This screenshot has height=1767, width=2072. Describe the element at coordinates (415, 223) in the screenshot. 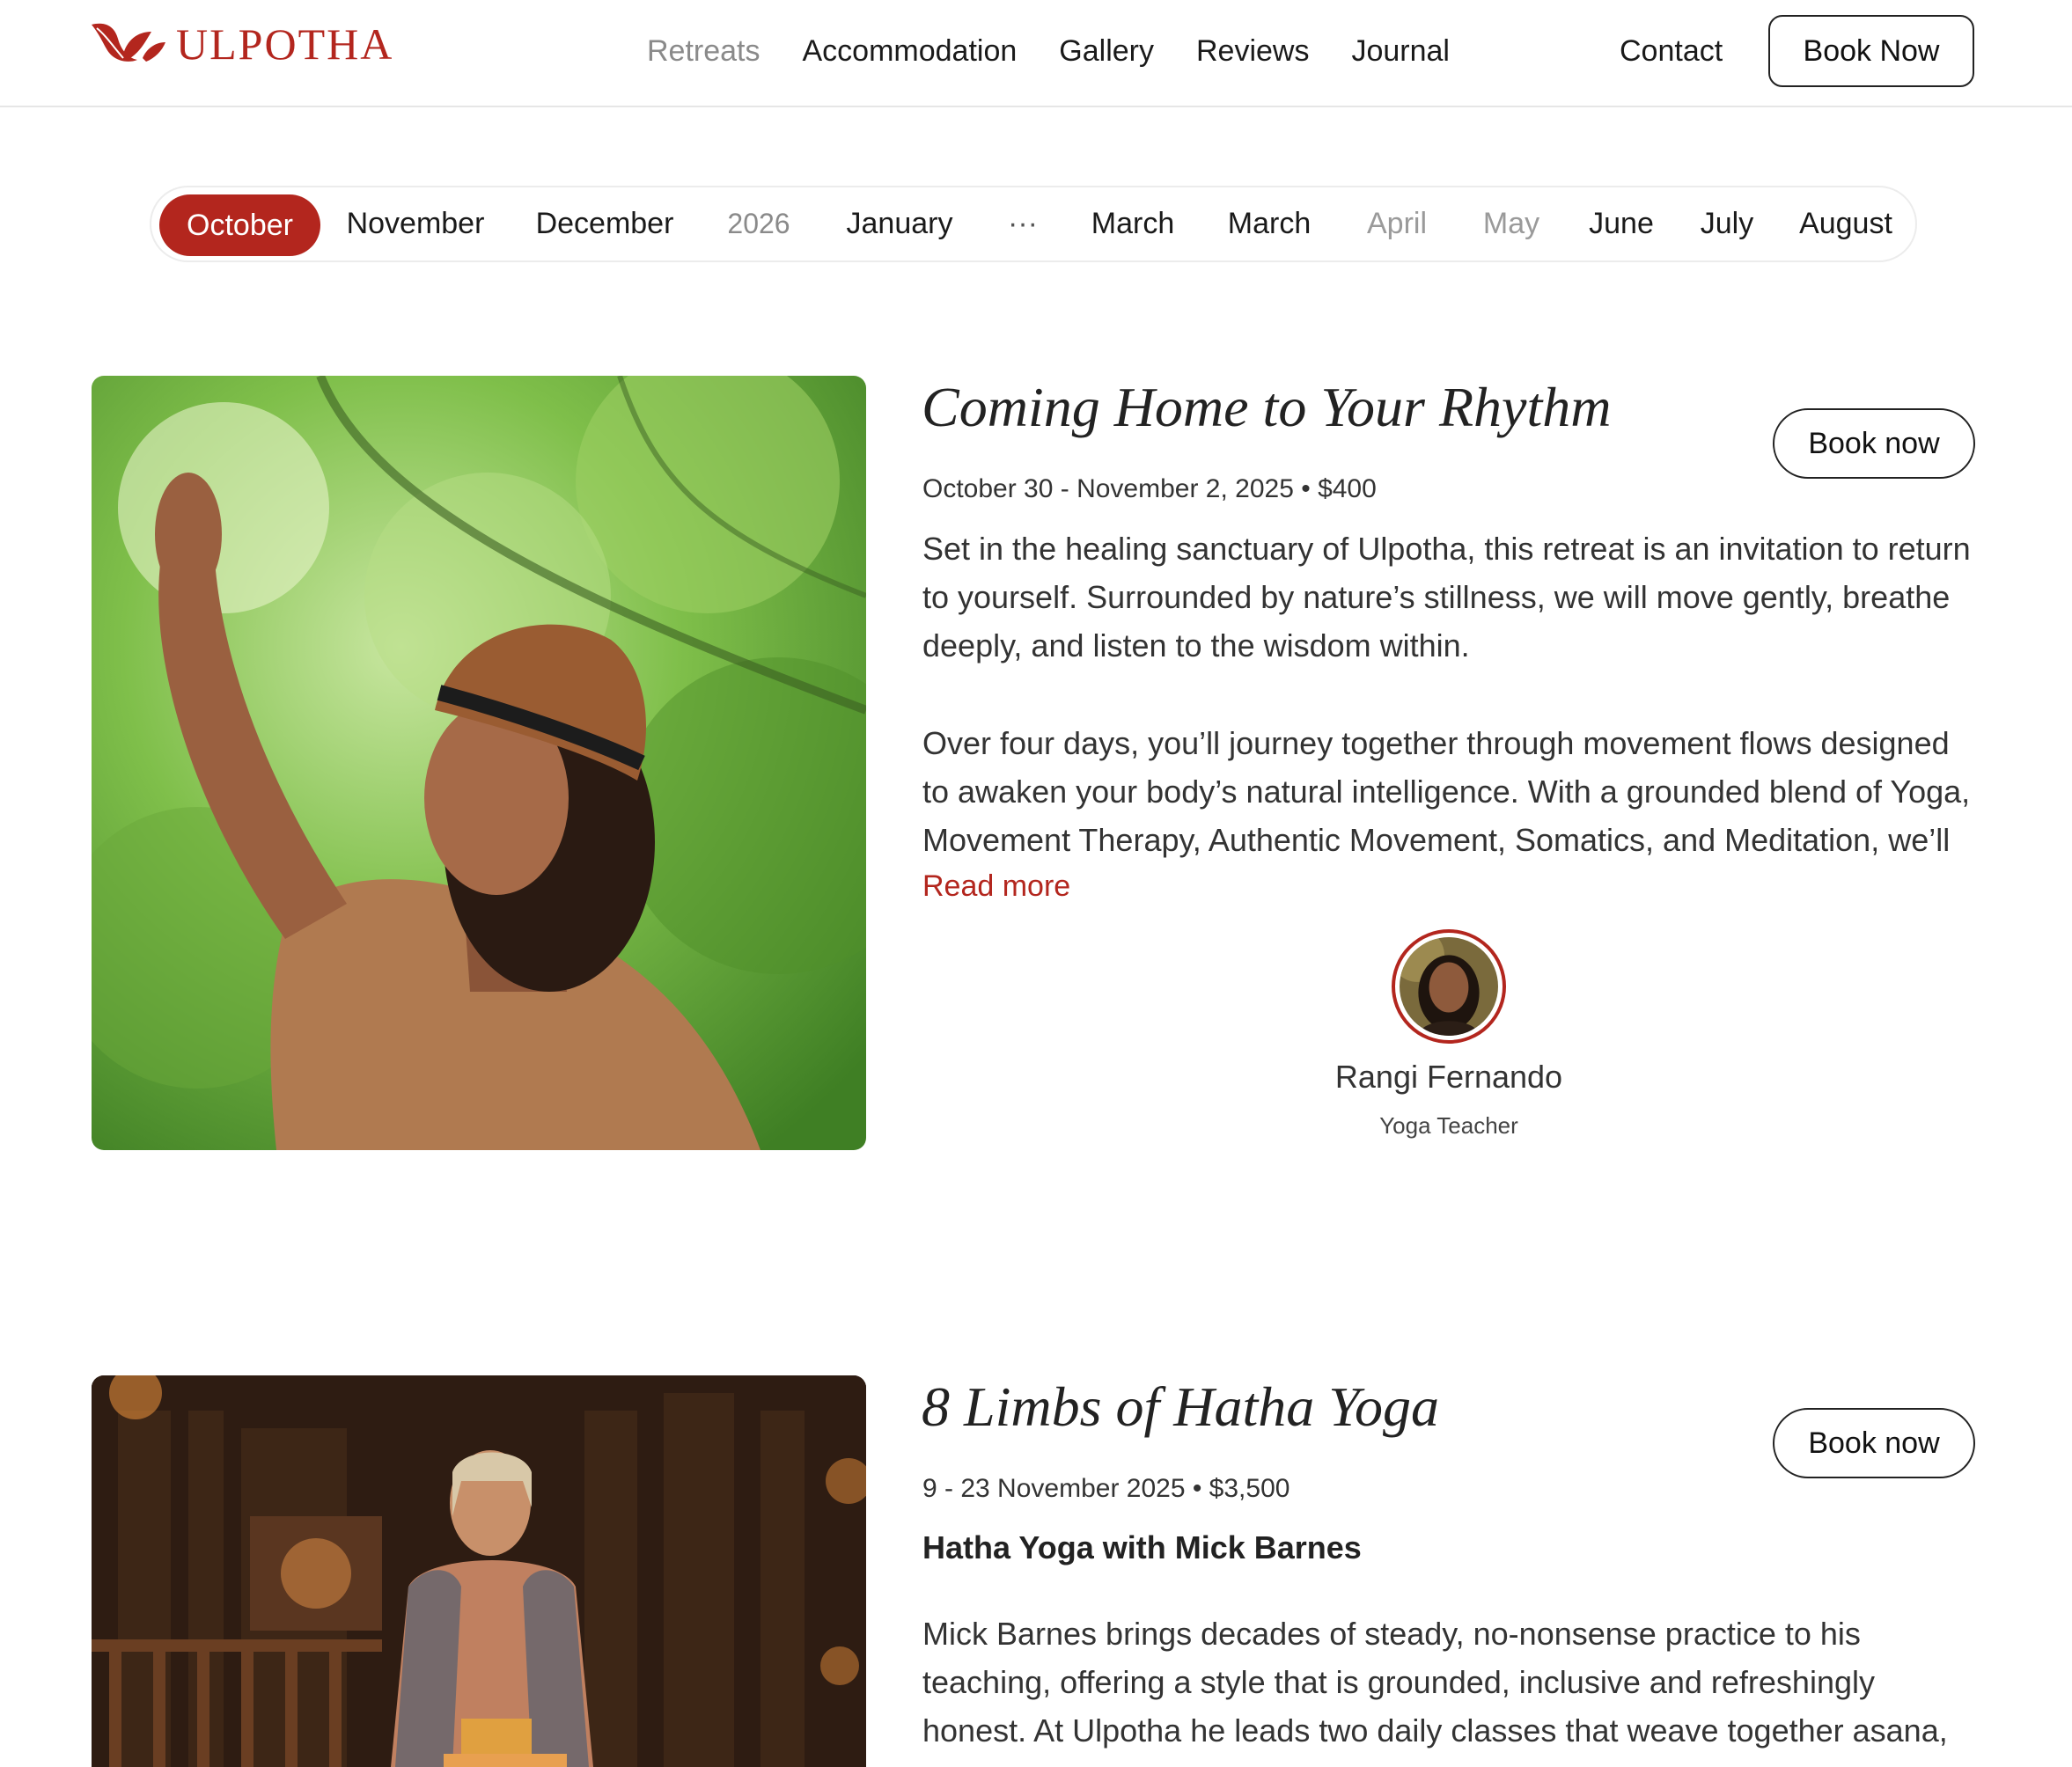

I see `month-tab-november: November` at that location.